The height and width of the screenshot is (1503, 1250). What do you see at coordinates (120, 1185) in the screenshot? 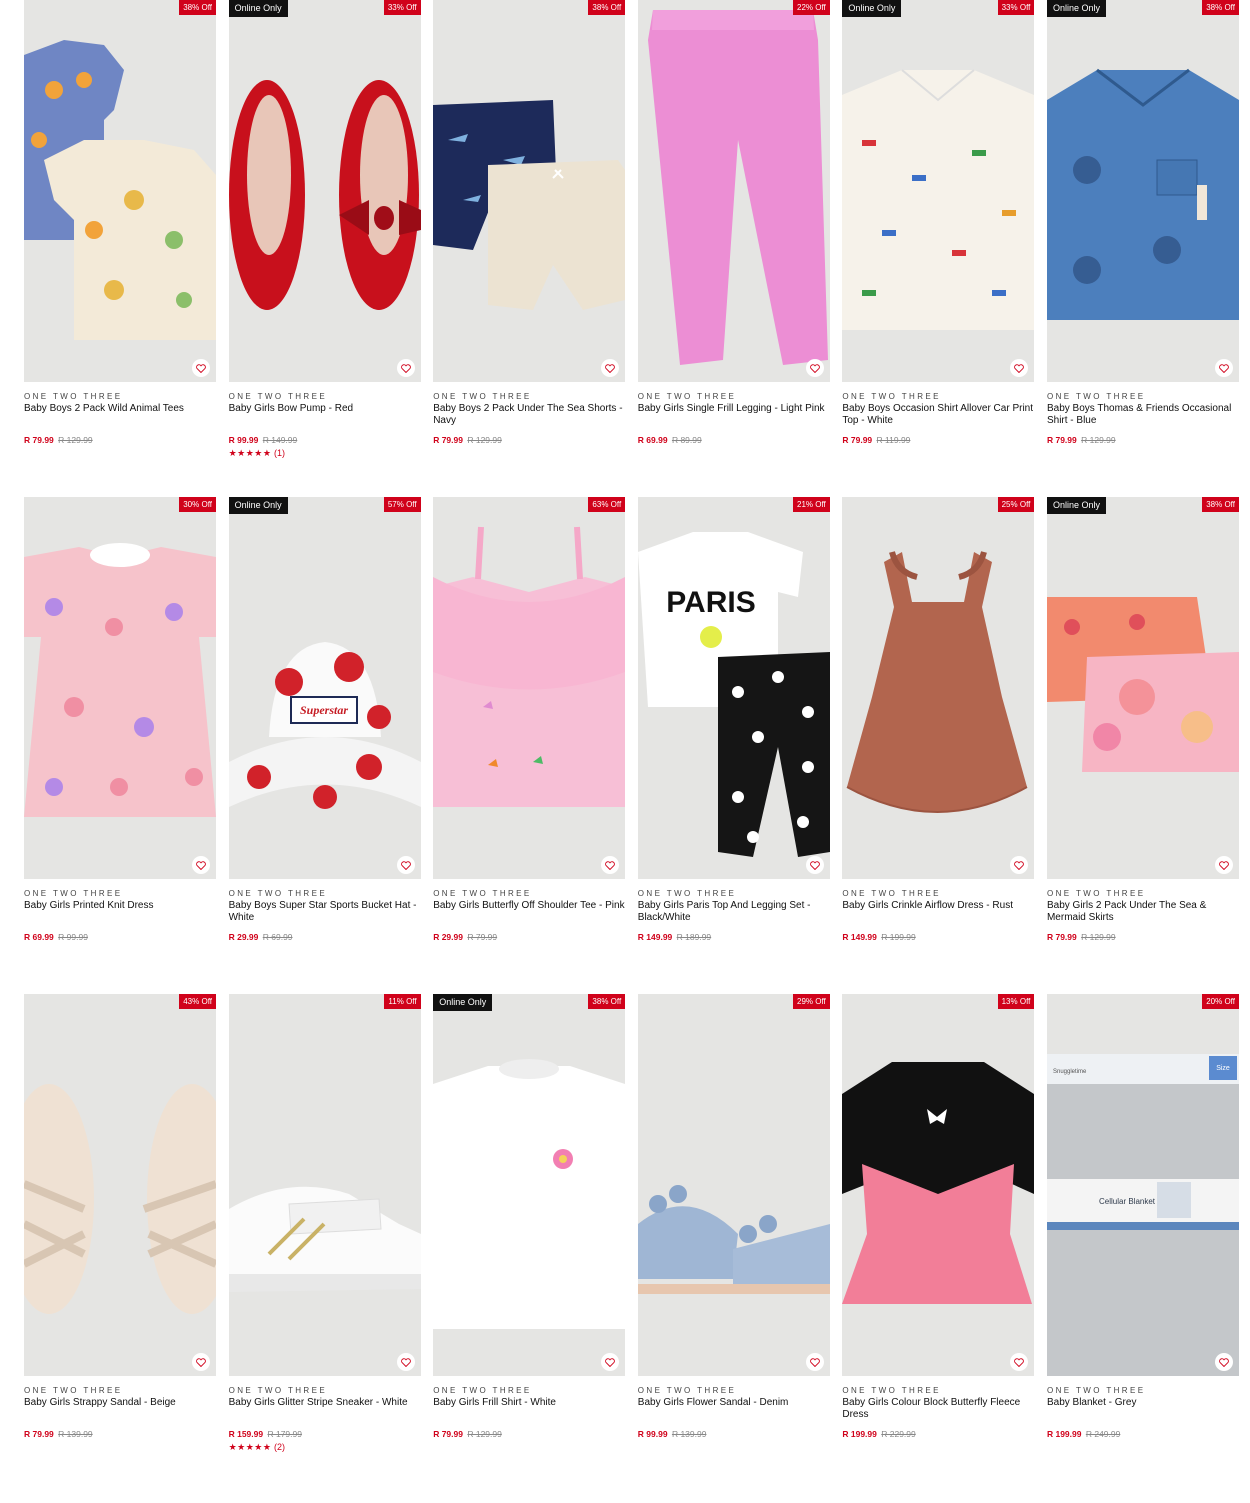
I see `product-image: 43% Off` at bounding box center [120, 1185].